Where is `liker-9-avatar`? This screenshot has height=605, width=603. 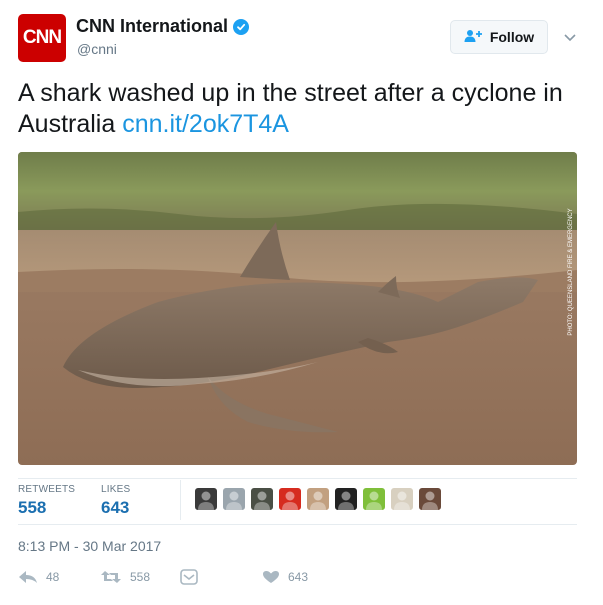 liker-9-avatar is located at coordinates (430, 499).